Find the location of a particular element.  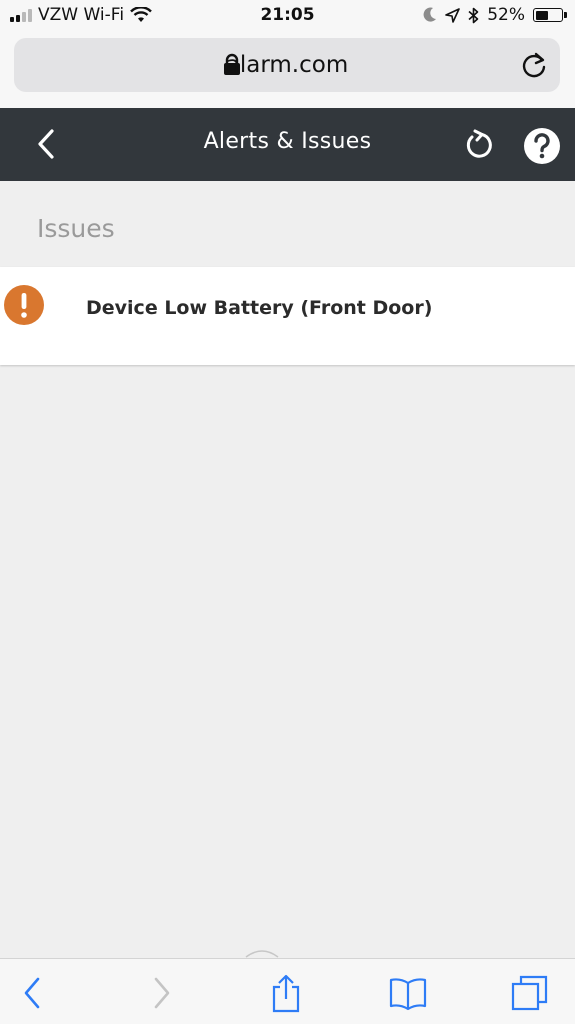

warning-icon is located at coordinates (24, 305).